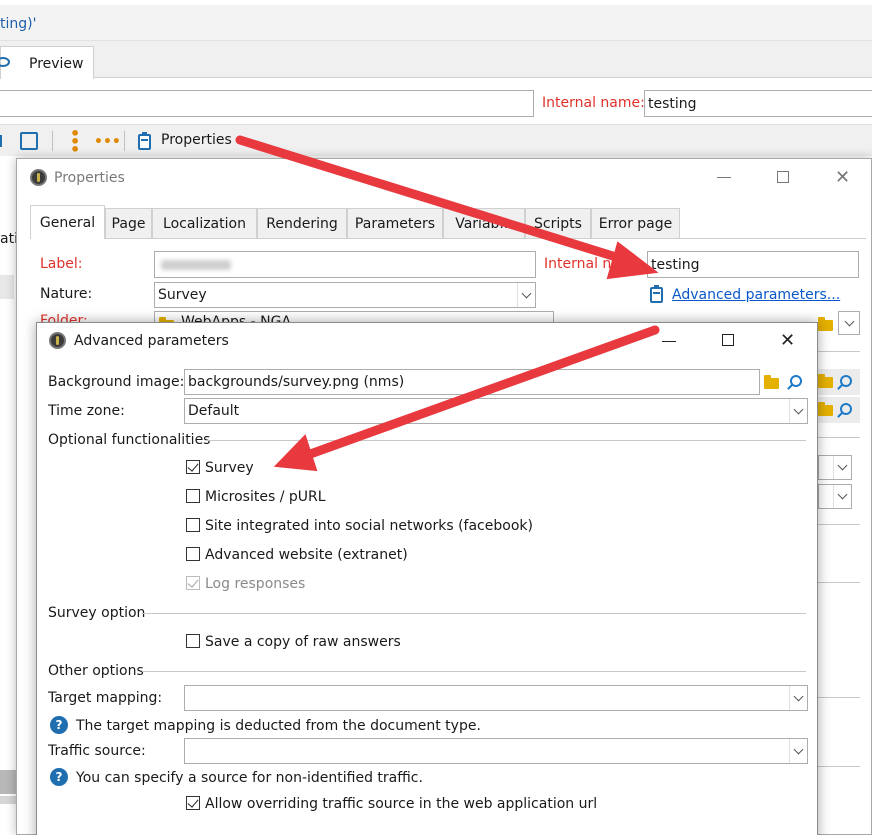  What do you see at coordinates (295, 453) in the screenshot?
I see `arrow-2-head` at bounding box center [295, 453].